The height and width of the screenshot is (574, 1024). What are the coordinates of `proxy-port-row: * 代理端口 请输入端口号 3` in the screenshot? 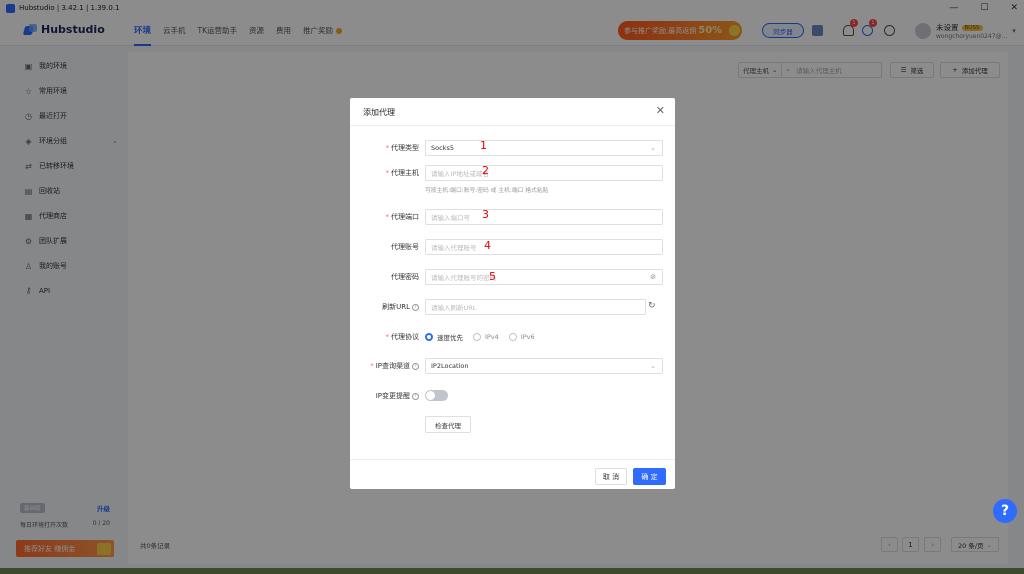 It's located at (512, 216).